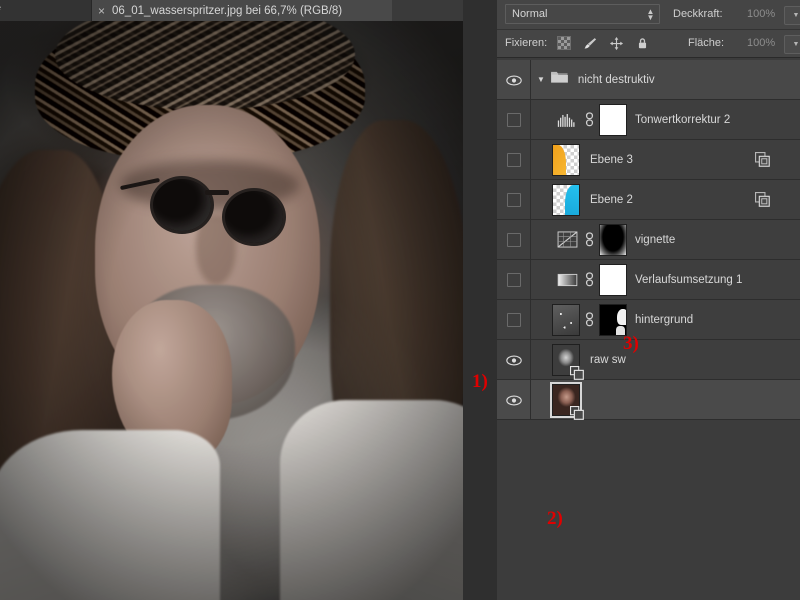  What do you see at coordinates (648, 160) in the screenshot?
I see `layer-row-ebene-3: Ebene 3` at bounding box center [648, 160].